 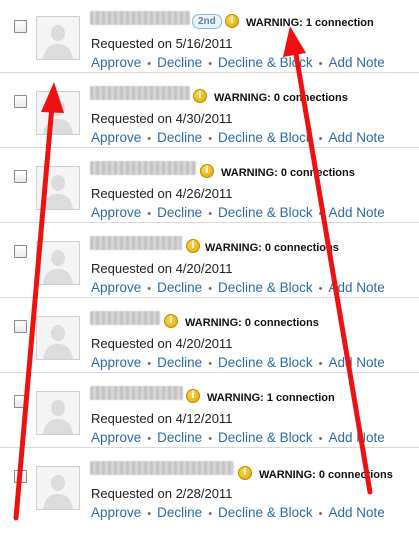 I want to click on requested-date: Requested on 2/28/2011, so click(x=162, y=493).